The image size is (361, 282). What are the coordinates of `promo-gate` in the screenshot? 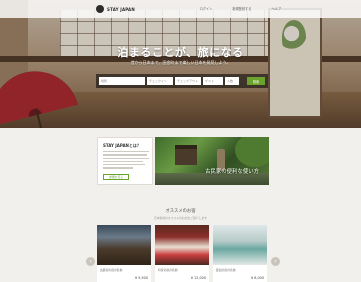 It's located at (186, 155).